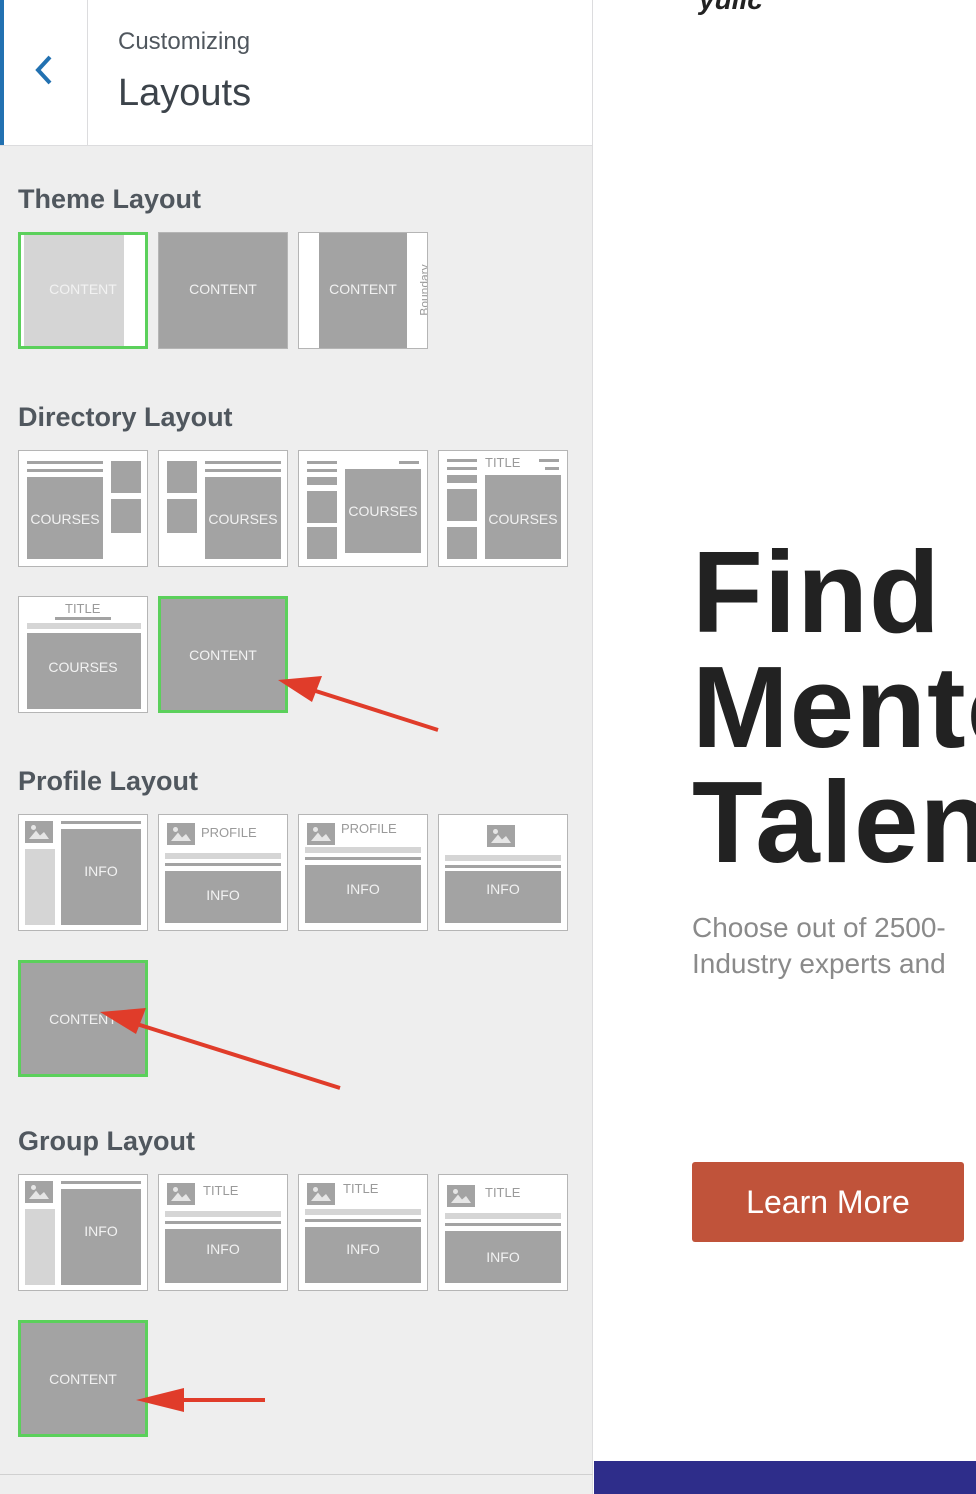 This screenshot has height=1494, width=976. Describe the element at coordinates (363, 872) in the screenshot. I see `profile-layout-option-3: PROFILE INFO` at that location.